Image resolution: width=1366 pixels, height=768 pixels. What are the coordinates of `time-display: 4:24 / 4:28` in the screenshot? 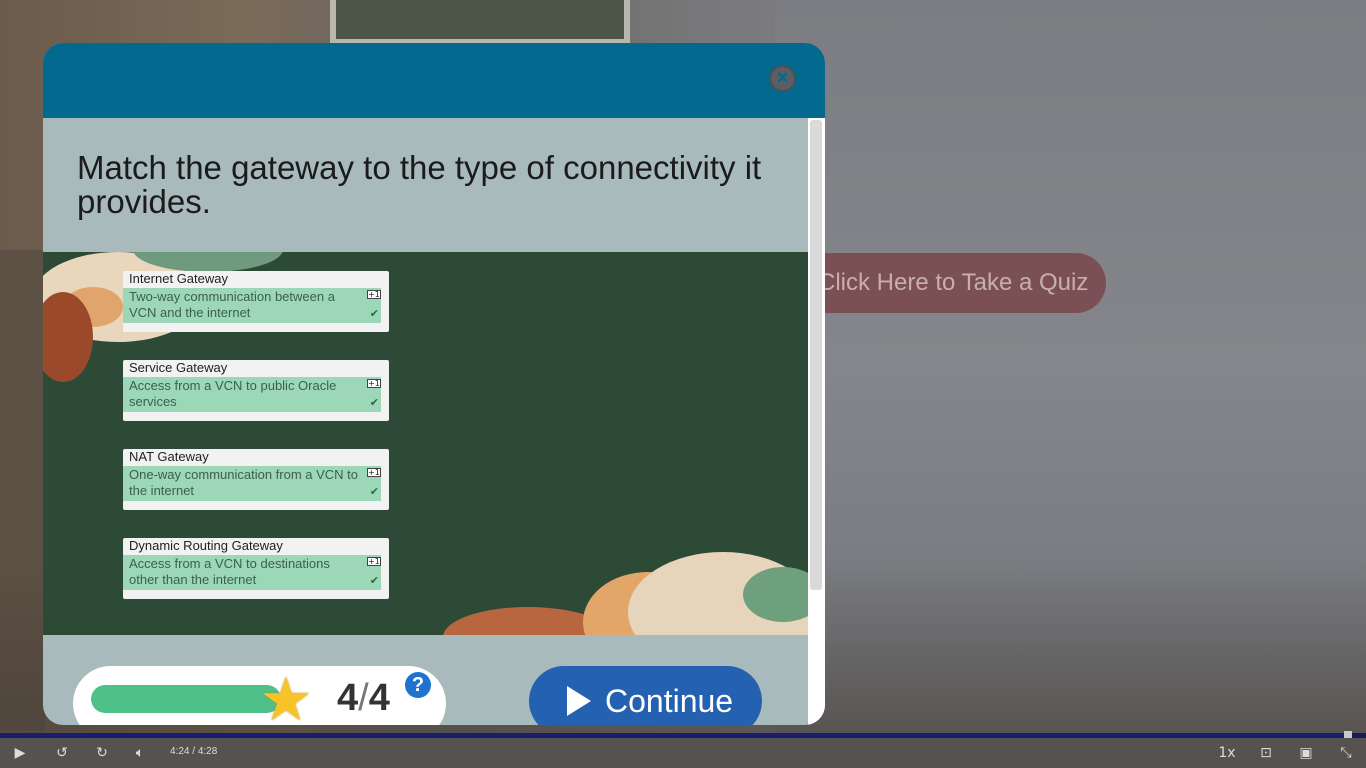 It's located at (193, 751).